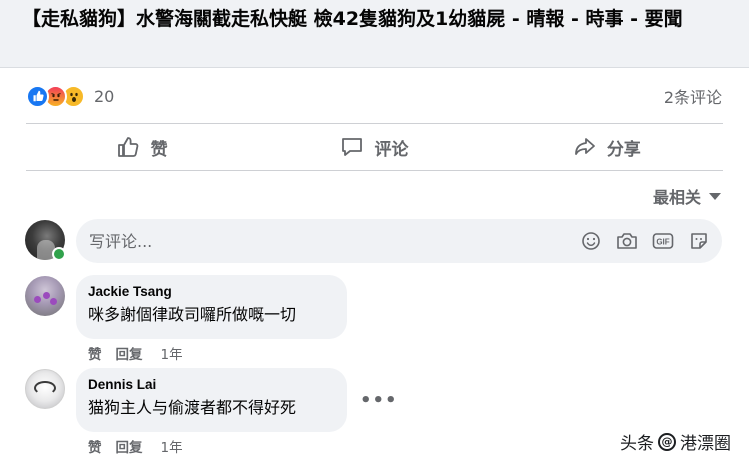 The width and height of the screenshot is (749, 469). I want to click on source-watermark: 头条 @ 港漂圈, so click(675, 441).